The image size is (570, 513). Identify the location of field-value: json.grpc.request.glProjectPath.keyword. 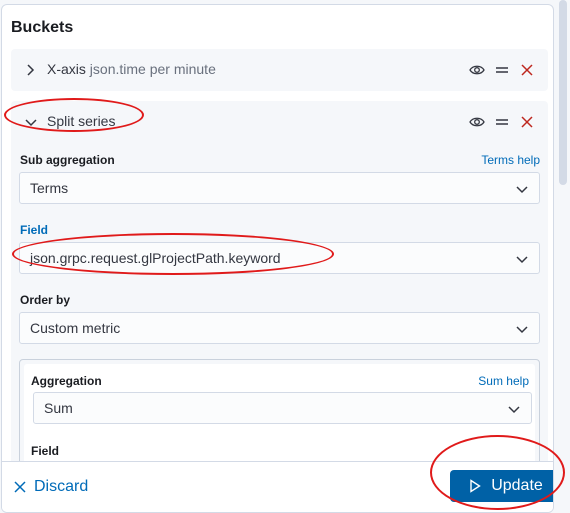
(155, 258).